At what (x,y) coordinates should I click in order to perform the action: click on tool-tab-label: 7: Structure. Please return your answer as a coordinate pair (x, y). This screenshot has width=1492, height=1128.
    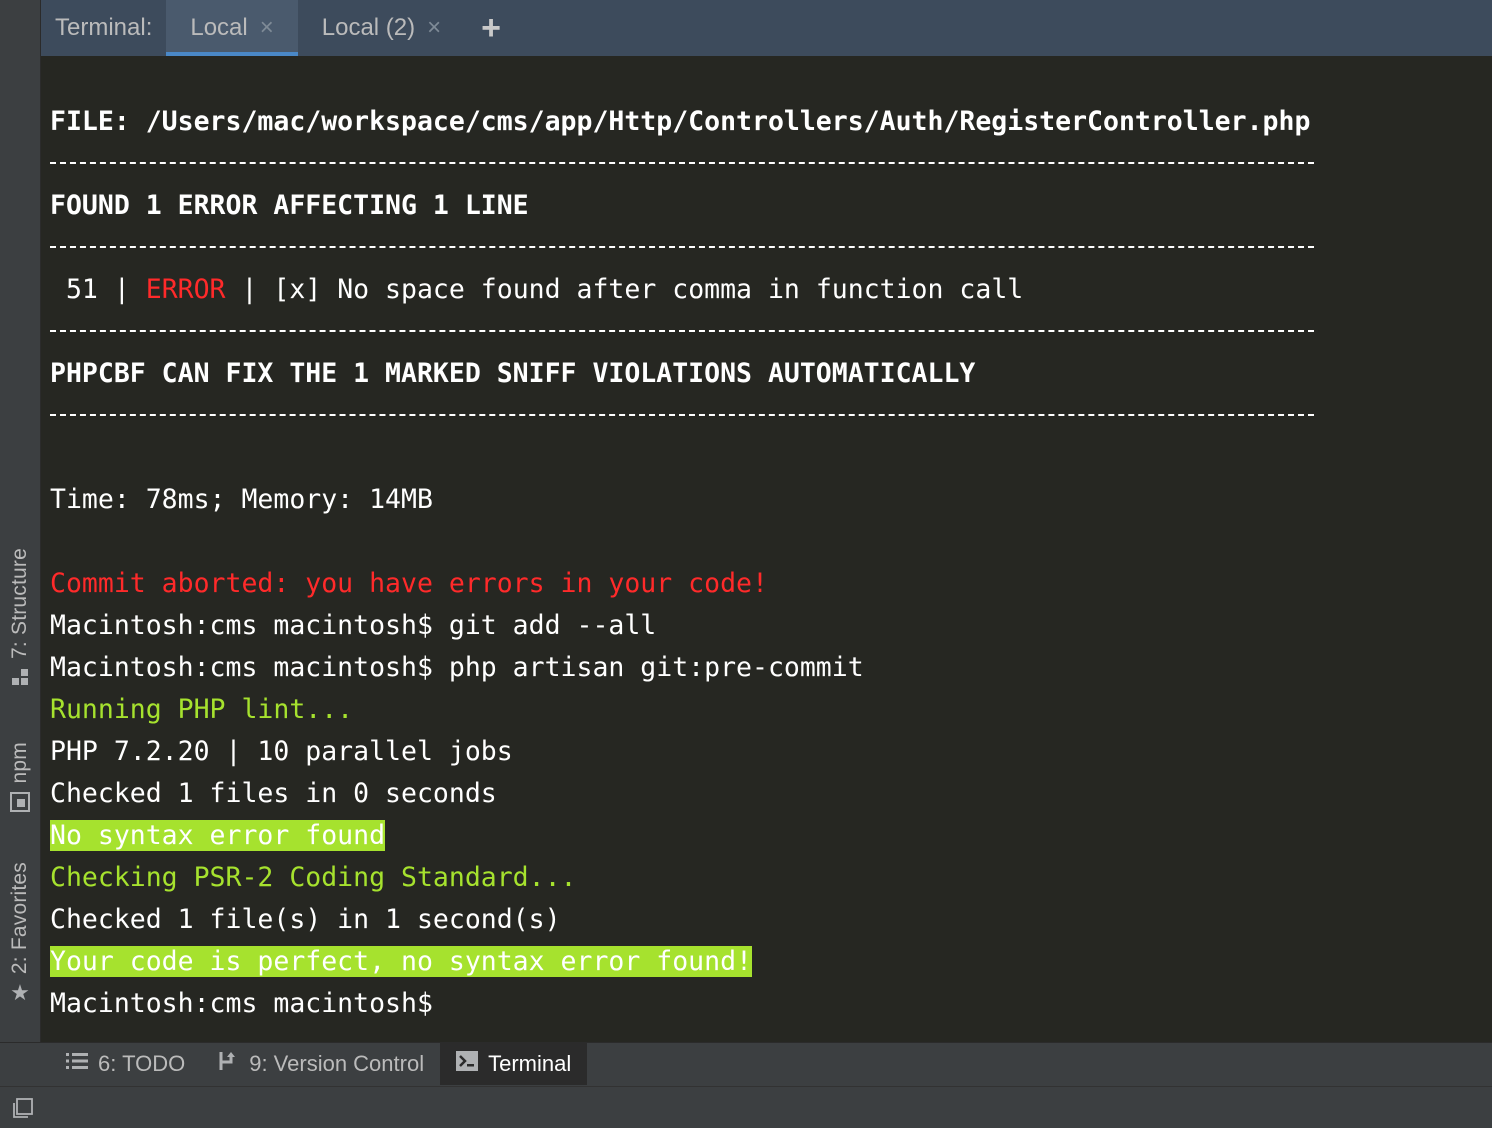
    Looking at the image, I should click on (19, 603).